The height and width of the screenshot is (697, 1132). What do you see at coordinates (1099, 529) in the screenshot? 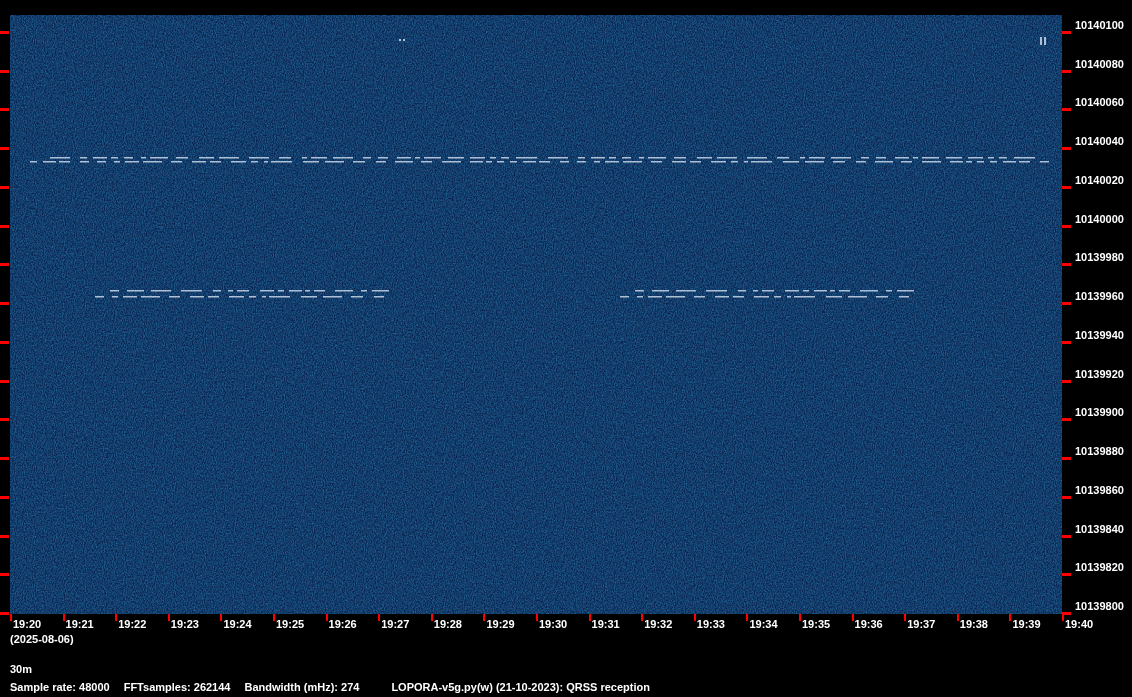
I see `frequency-label: 10139840` at bounding box center [1099, 529].